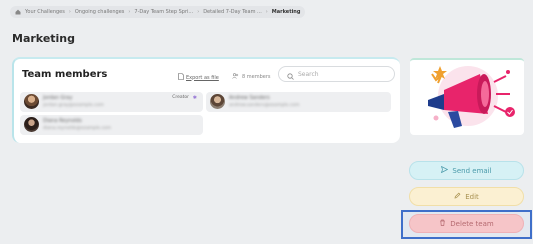 The width and height of the screenshot is (533, 244). Describe the element at coordinates (100, 12) in the screenshot. I see `breadcrumb-item-ongoing-challenges: Ongoing challenges` at that location.